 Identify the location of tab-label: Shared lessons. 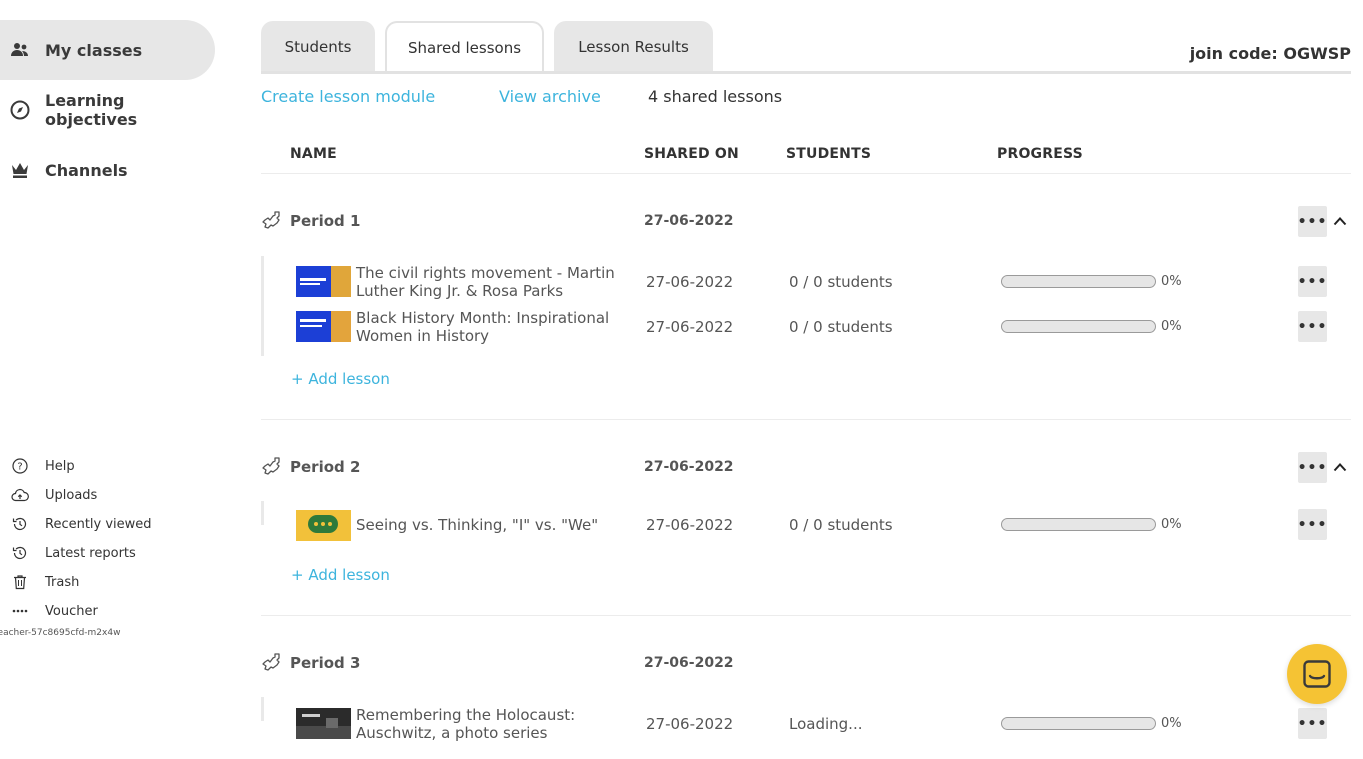
(464, 48).